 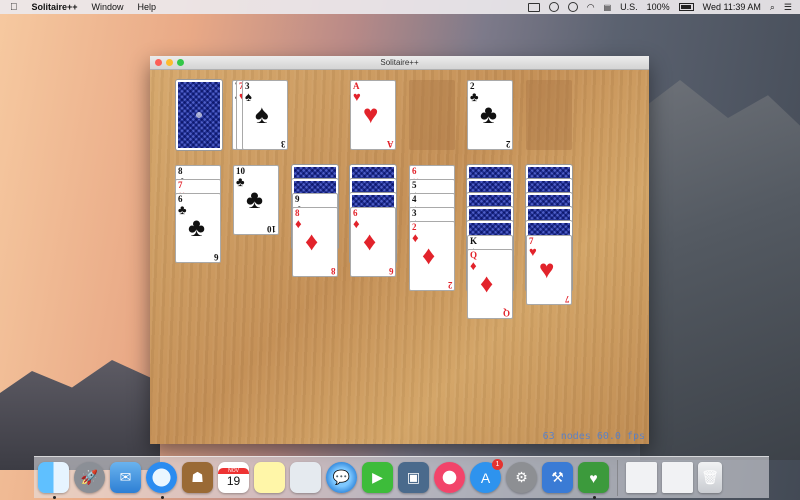 What do you see at coordinates (125, 477) in the screenshot?
I see `mail-icon: ✉` at bounding box center [125, 477].